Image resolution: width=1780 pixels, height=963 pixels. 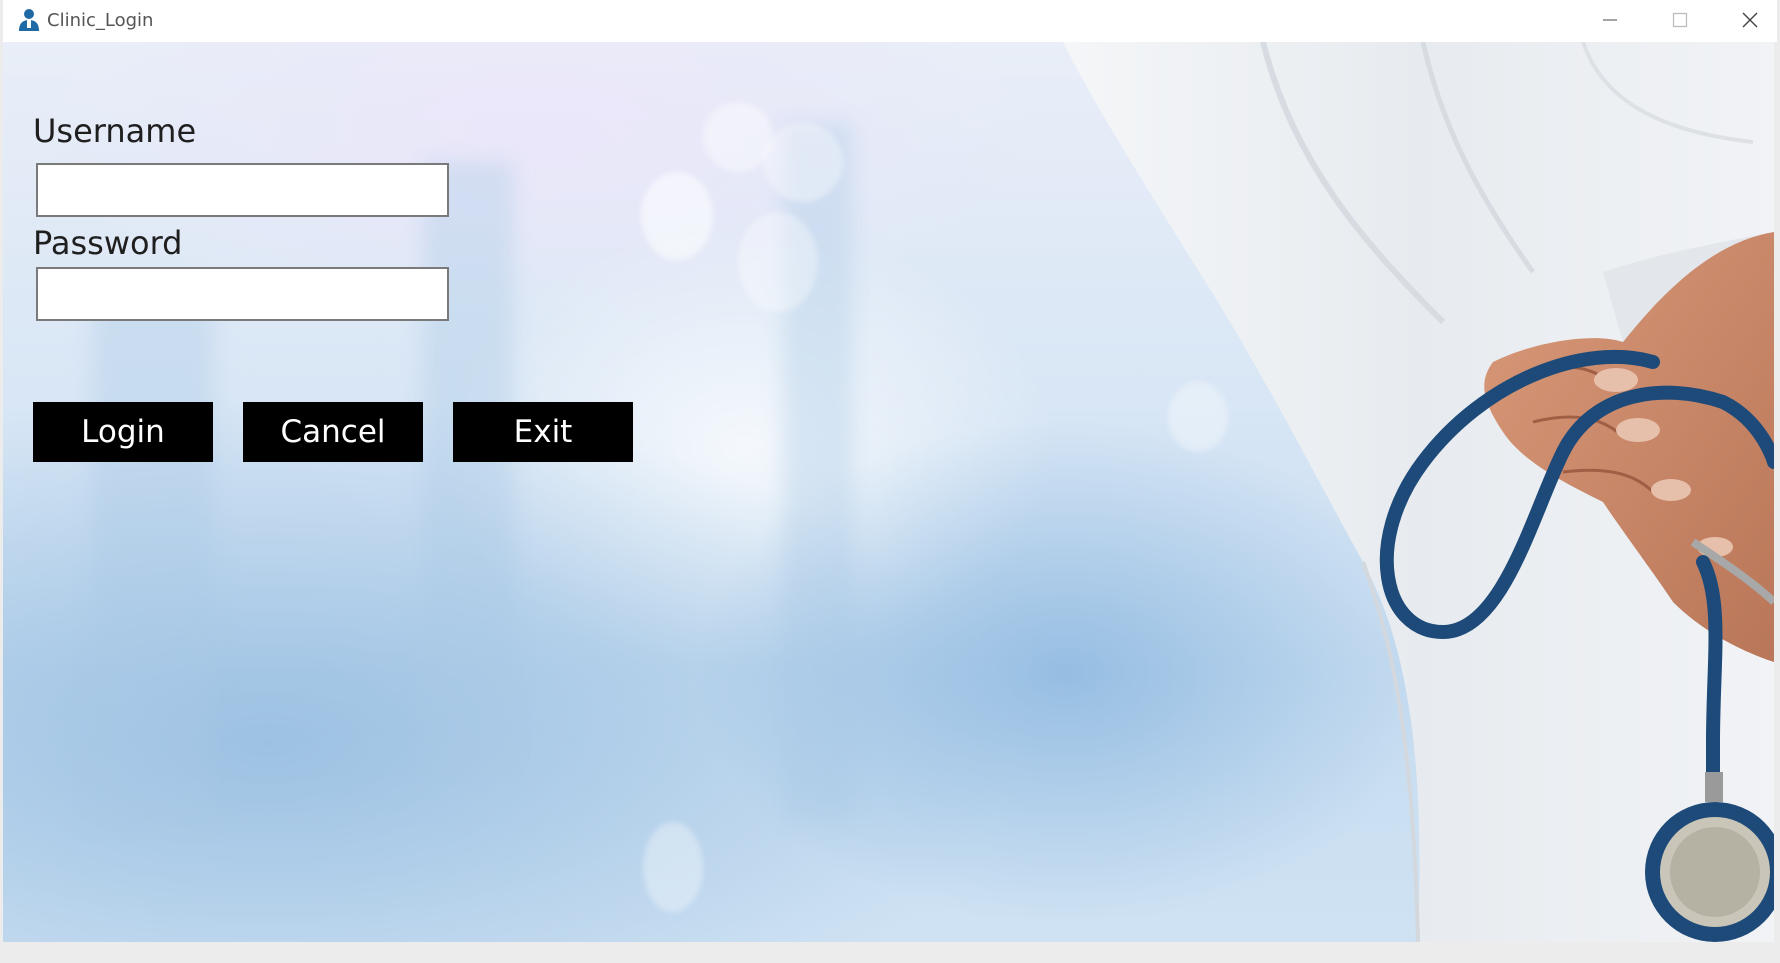 I want to click on exit-button: Exit, so click(x=543, y=432).